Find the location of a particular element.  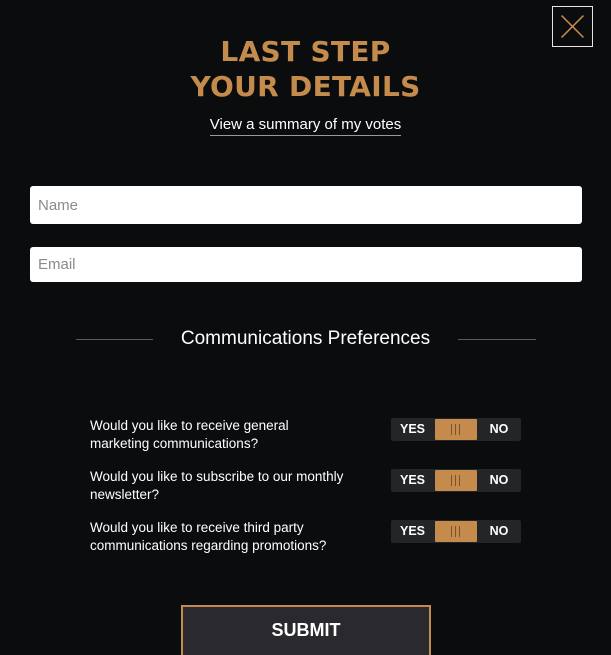

question-line-2: communications regarding promotions? is located at coordinates (208, 545).